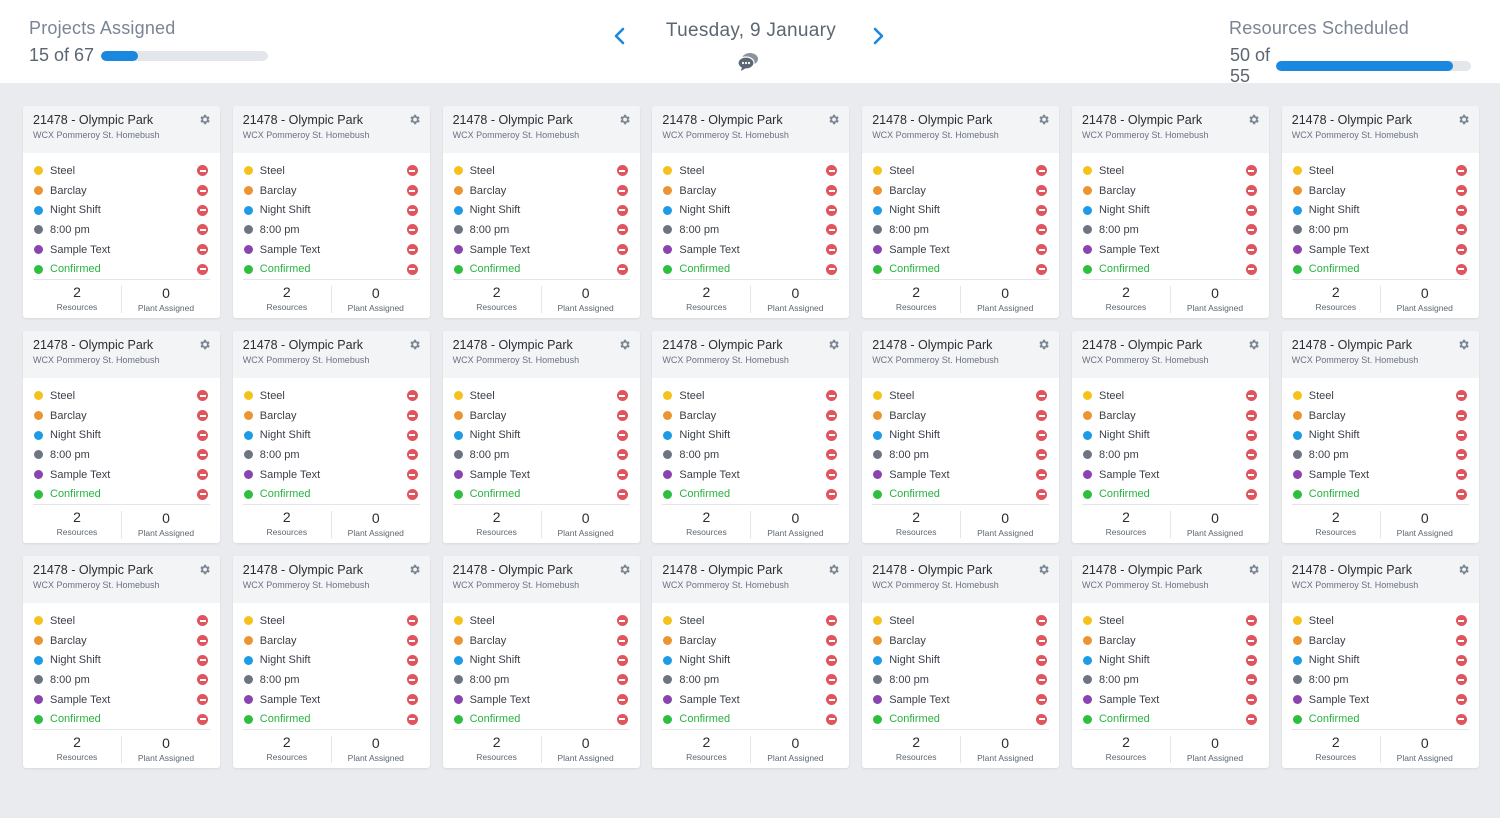 The width and height of the screenshot is (1500, 818). I want to click on chevron-left-icon, so click(620, 36).